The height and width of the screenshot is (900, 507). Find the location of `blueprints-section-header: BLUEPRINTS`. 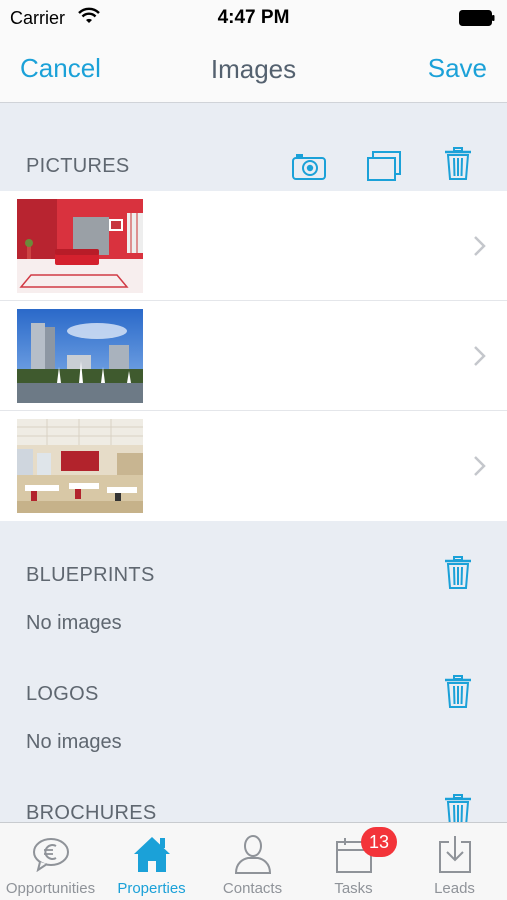

blueprints-section-header: BLUEPRINTS is located at coordinates (90, 575).